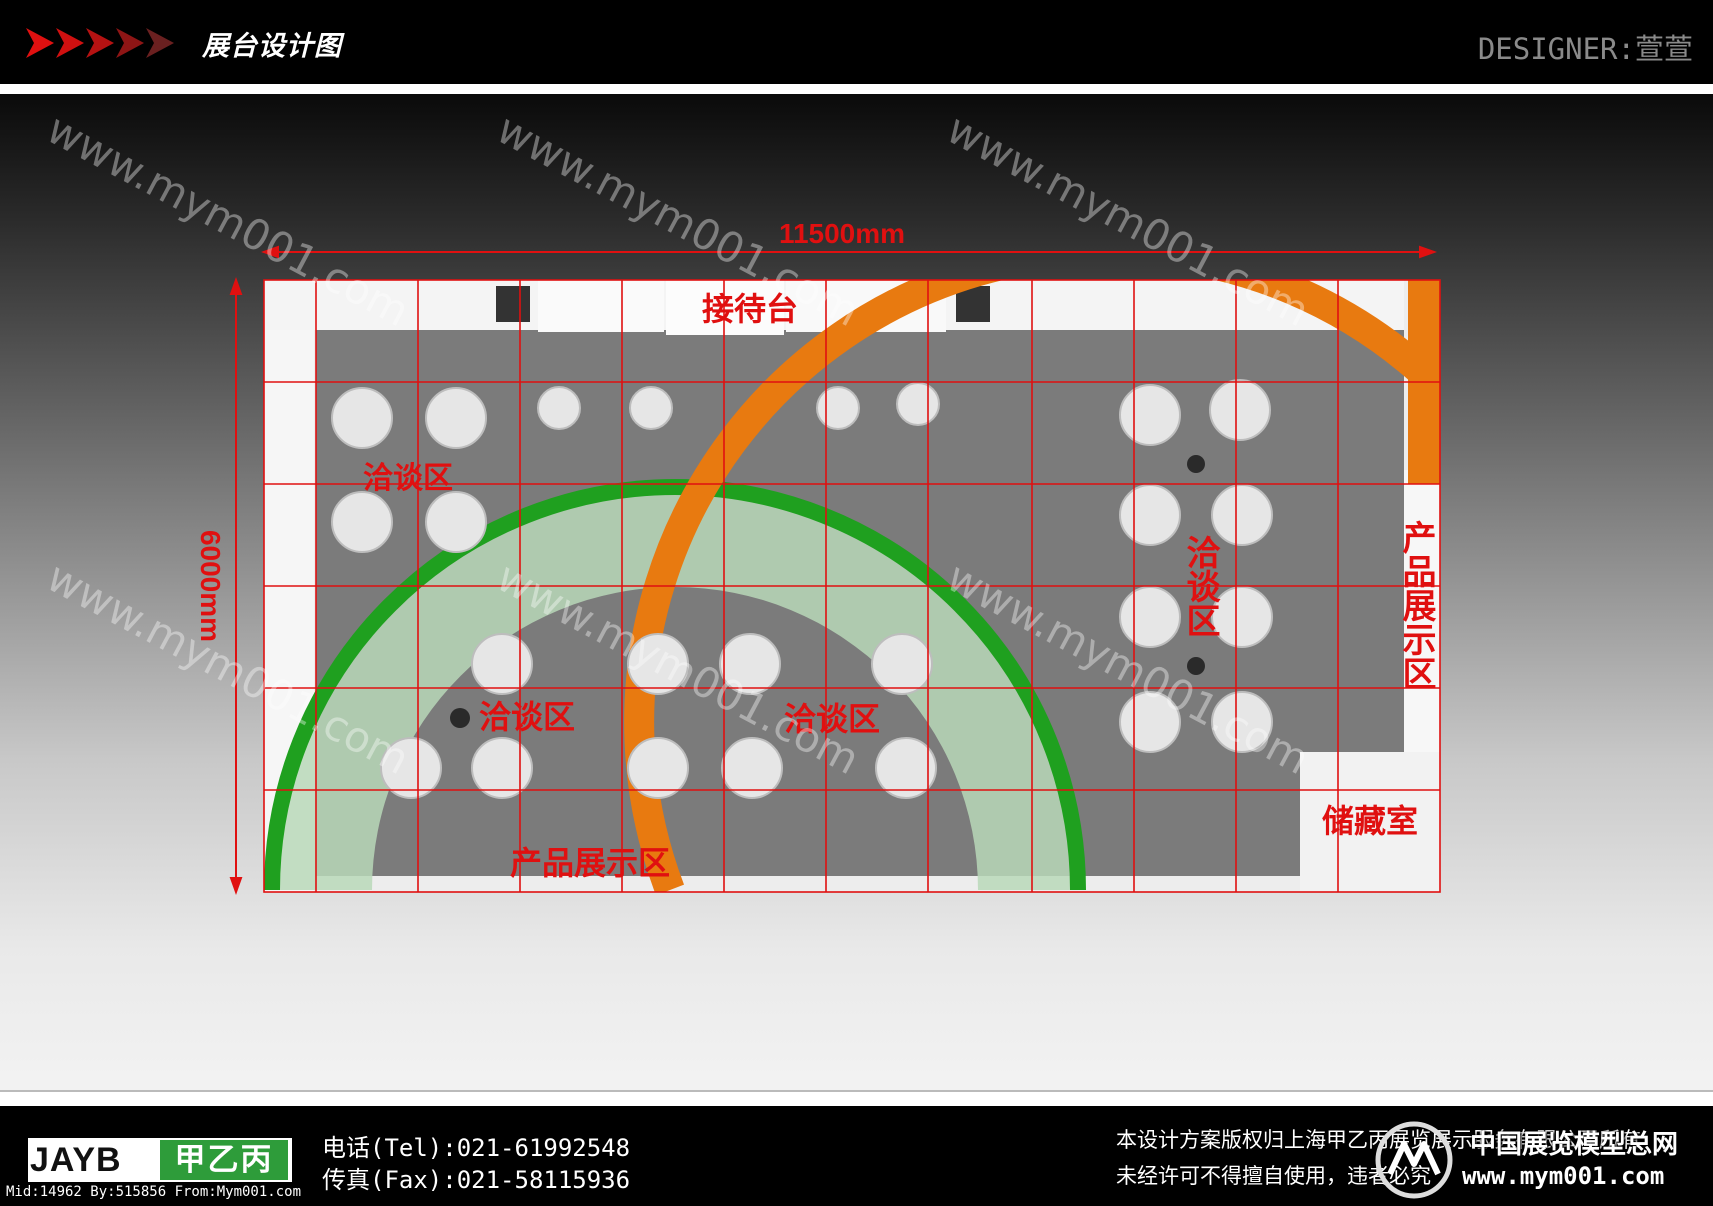  I want to click on model-id: Mid:14962 By:515856 From:Mym001.com, so click(154, 1192).